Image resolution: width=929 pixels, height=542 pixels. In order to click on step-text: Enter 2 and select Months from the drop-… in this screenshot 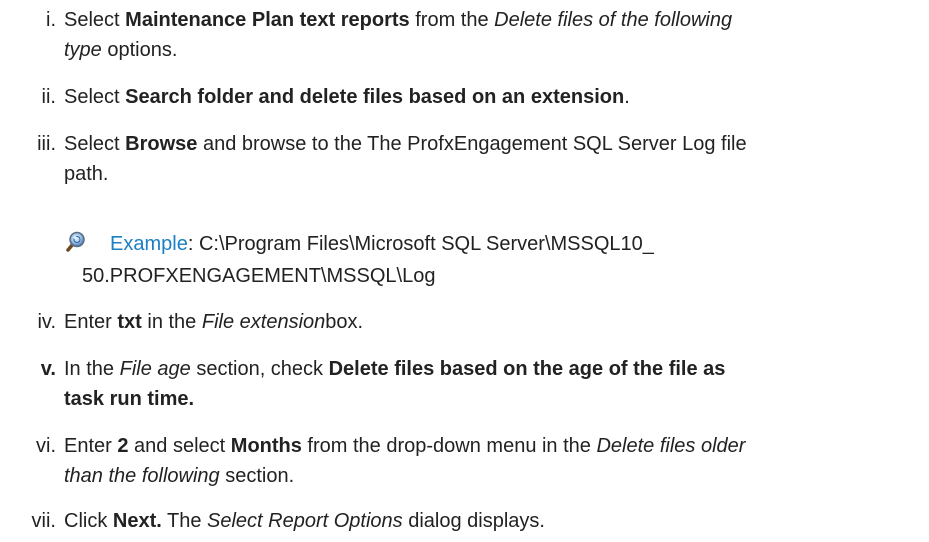, I will do `click(494, 461)`.